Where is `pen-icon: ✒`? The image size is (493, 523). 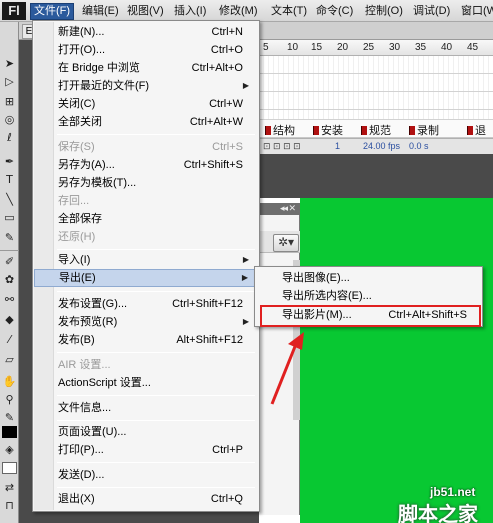 pen-icon: ✒ is located at coordinates (9, 161).